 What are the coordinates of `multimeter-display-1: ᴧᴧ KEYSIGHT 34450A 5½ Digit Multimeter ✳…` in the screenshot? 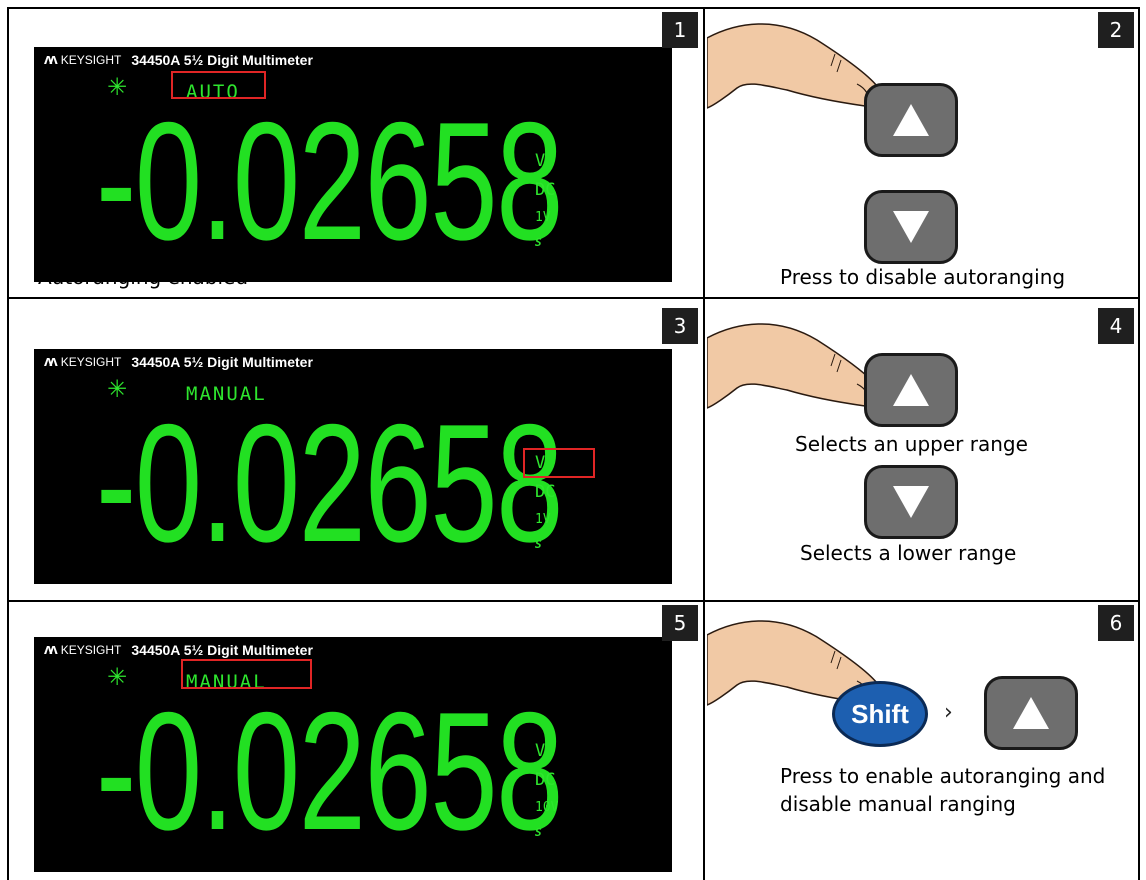 It's located at (353, 164).